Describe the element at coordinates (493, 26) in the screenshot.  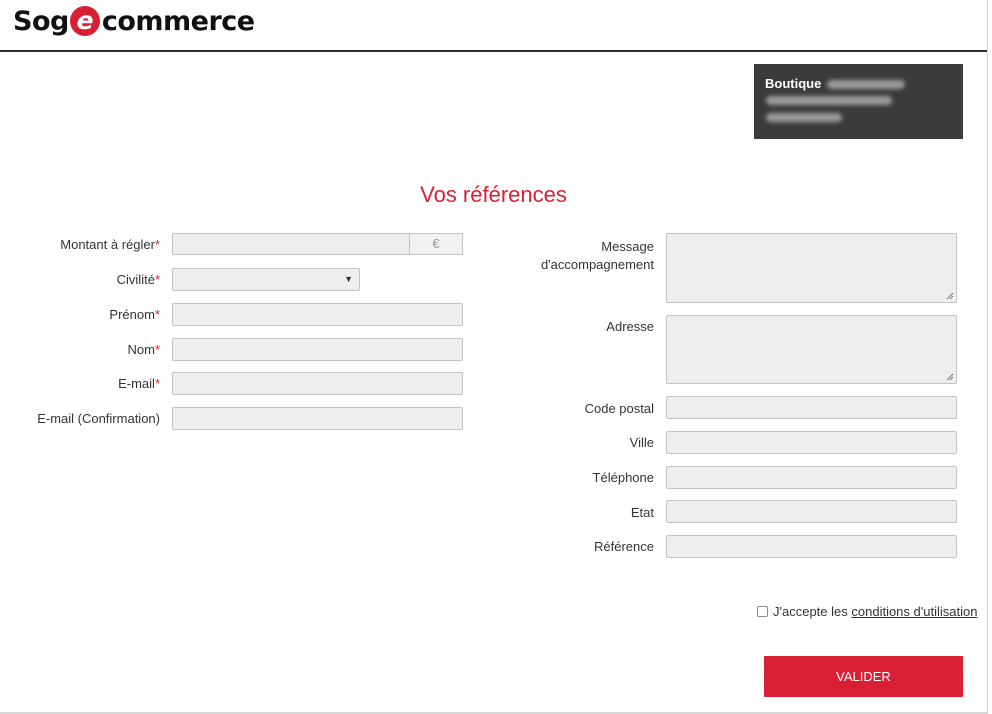
I see `header: Sog e commerce` at that location.